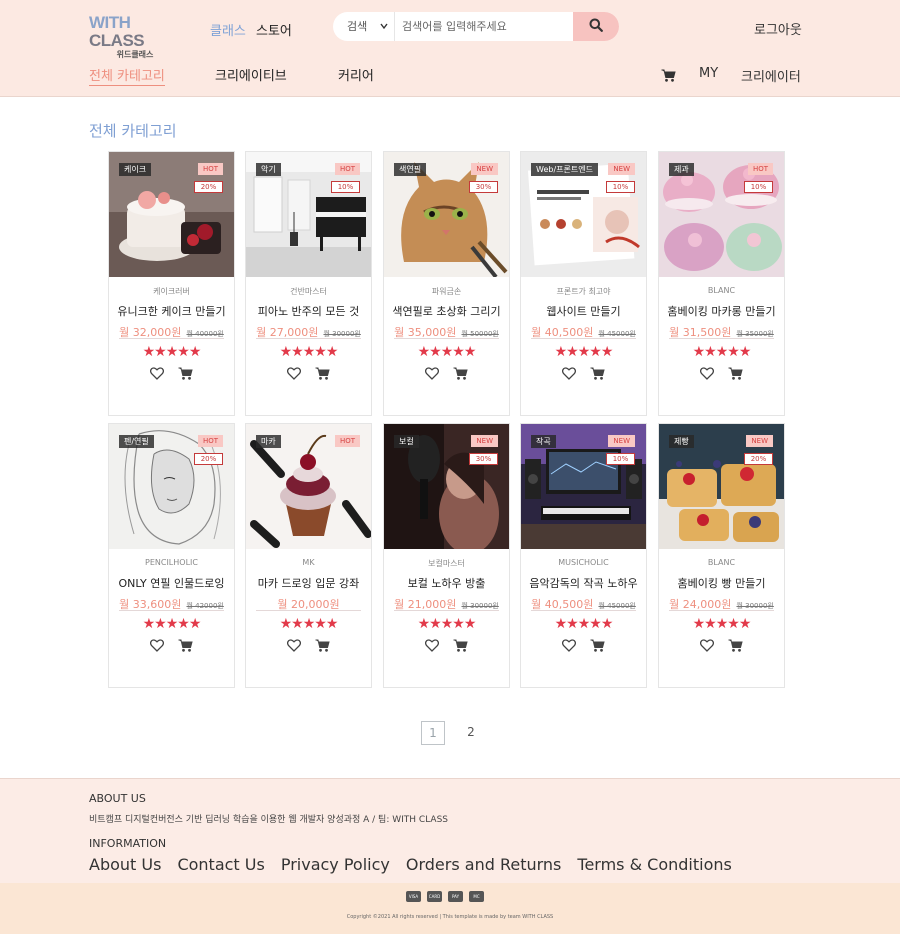 The image size is (900, 934). Describe the element at coordinates (308, 486) in the screenshot. I see `product-image: 마카 HOT` at that location.